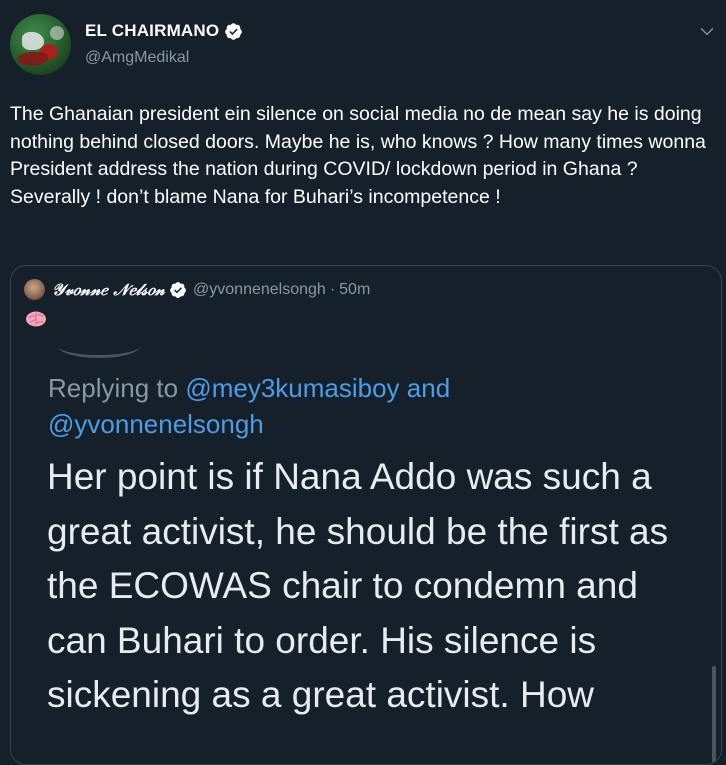 The width and height of the screenshot is (726, 765). What do you see at coordinates (156, 424) in the screenshot?
I see `replying-user-2: @yvonnenelsongh` at bounding box center [156, 424].